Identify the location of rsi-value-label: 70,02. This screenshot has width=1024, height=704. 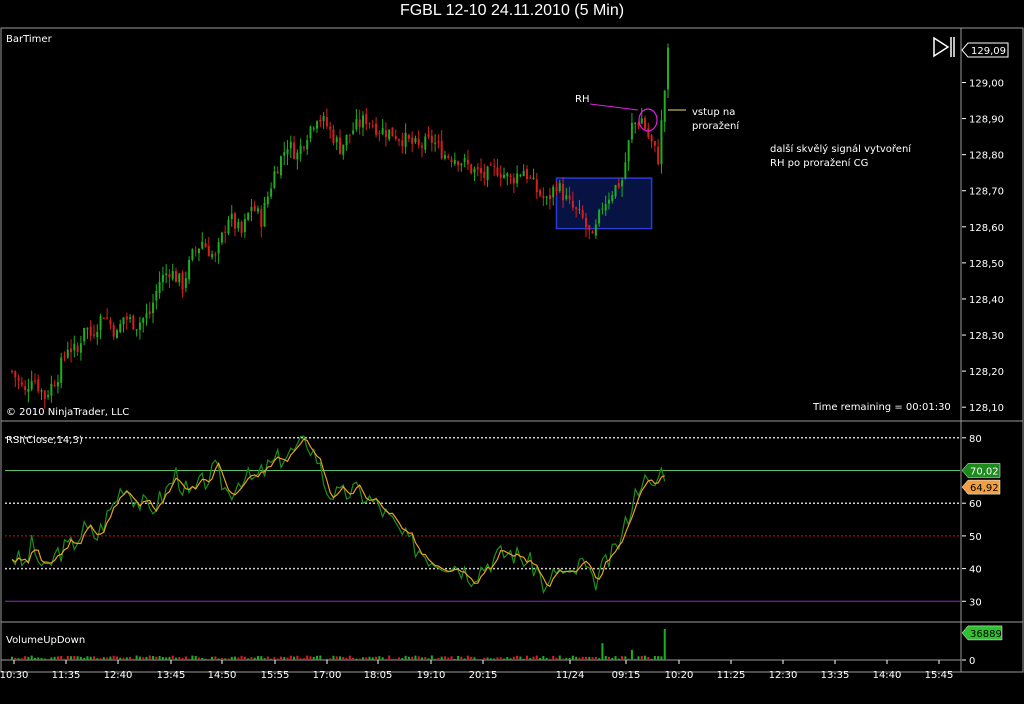
(984, 471).